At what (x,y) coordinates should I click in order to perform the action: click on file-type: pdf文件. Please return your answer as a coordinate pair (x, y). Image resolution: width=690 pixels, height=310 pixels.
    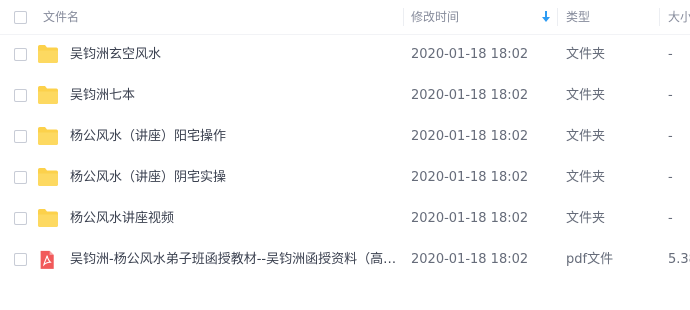
    Looking at the image, I should click on (590, 259).